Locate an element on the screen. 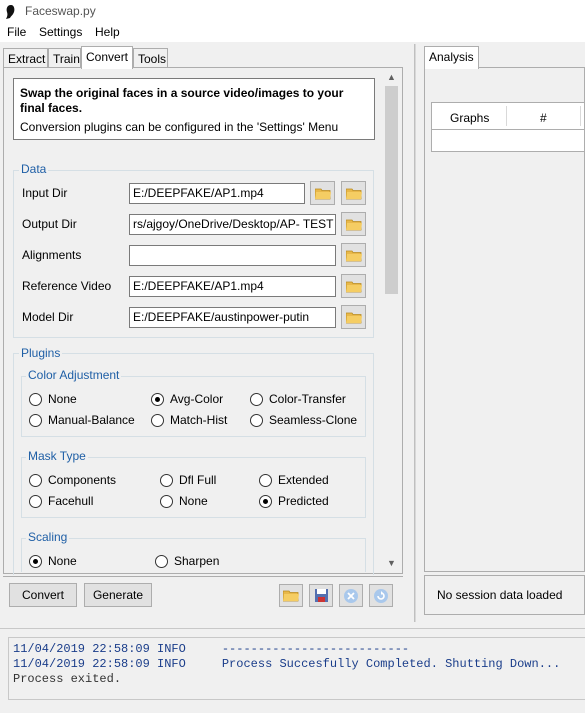 The width and height of the screenshot is (585, 713). clear-icon is located at coordinates (351, 595).